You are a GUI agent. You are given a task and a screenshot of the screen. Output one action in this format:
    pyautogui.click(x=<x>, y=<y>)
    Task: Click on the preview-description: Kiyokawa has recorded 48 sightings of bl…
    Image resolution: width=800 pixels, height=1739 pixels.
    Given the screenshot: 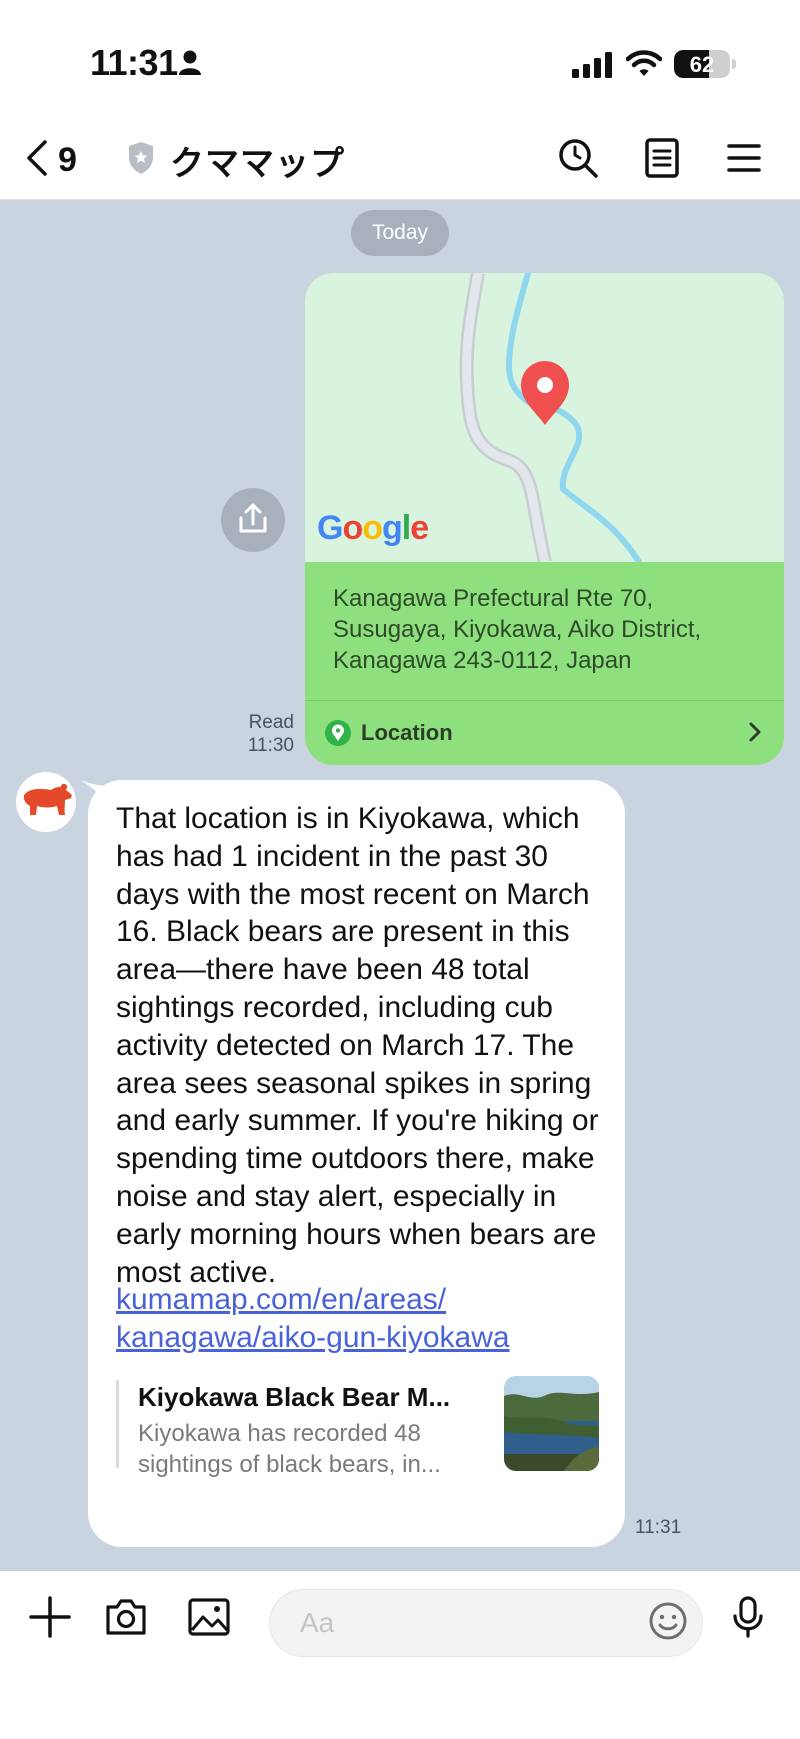 What is the action you would take?
    pyautogui.click(x=313, y=1449)
    